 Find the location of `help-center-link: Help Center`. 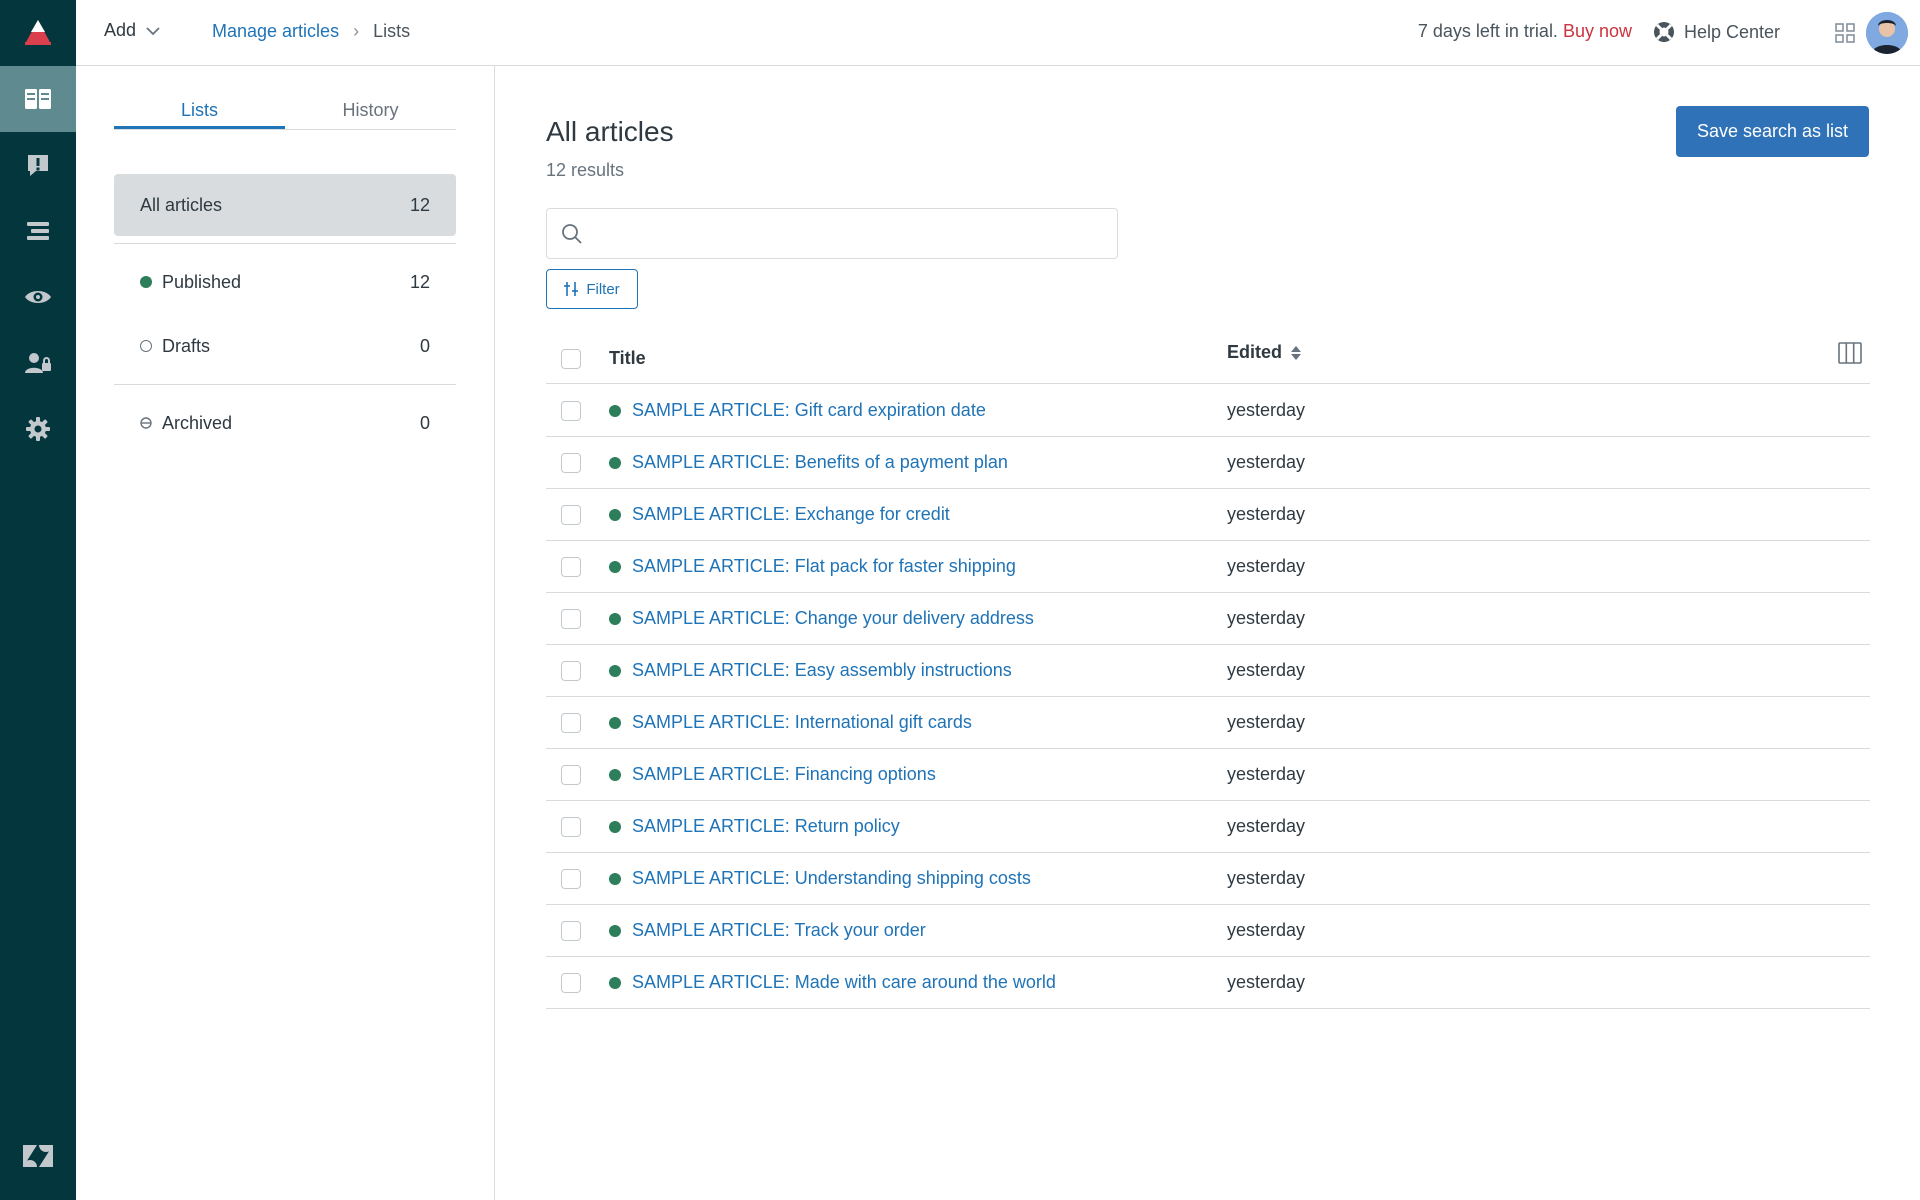

help-center-link: Help Center is located at coordinates (1716, 32).